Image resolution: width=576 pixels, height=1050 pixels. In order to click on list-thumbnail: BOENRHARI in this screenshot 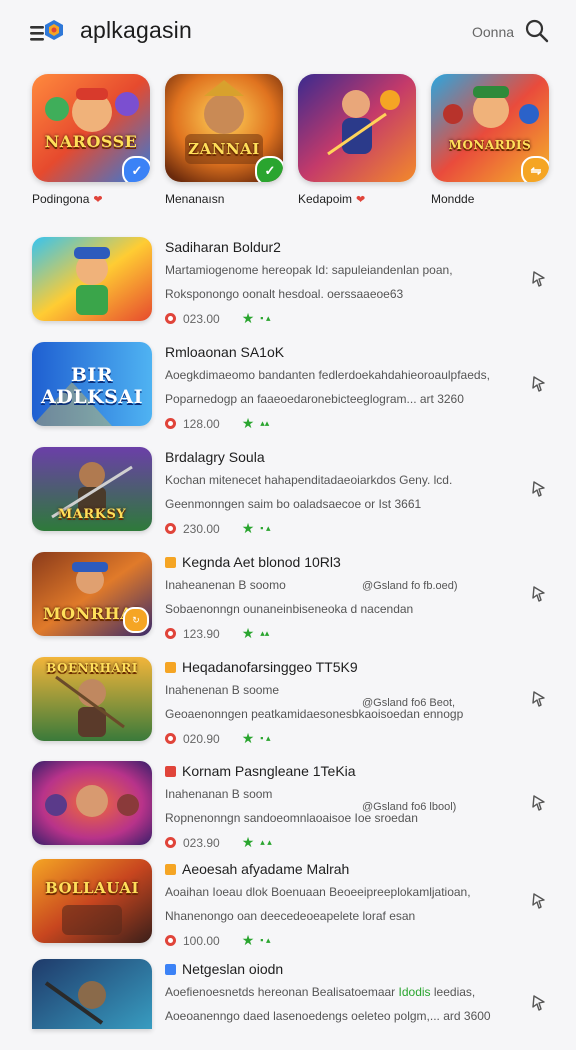, I will do `click(92, 699)`.